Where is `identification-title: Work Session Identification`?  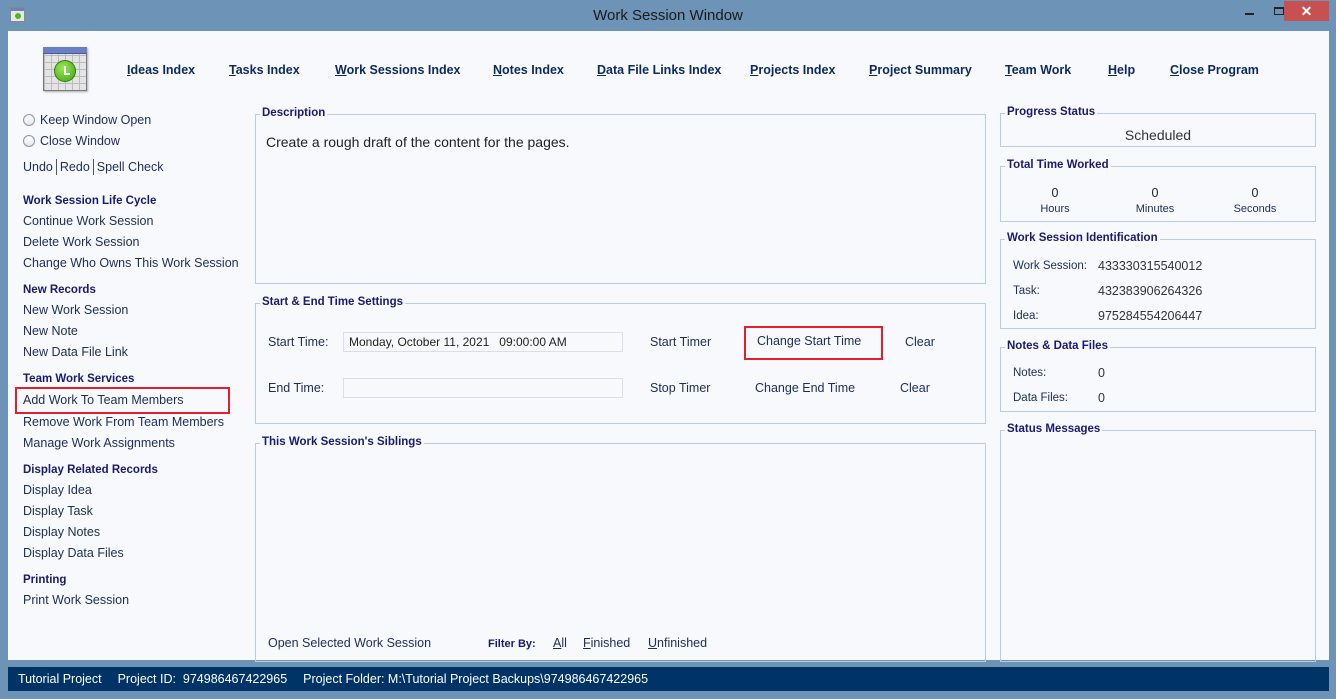
identification-title: Work Session Identification is located at coordinates (1082, 238).